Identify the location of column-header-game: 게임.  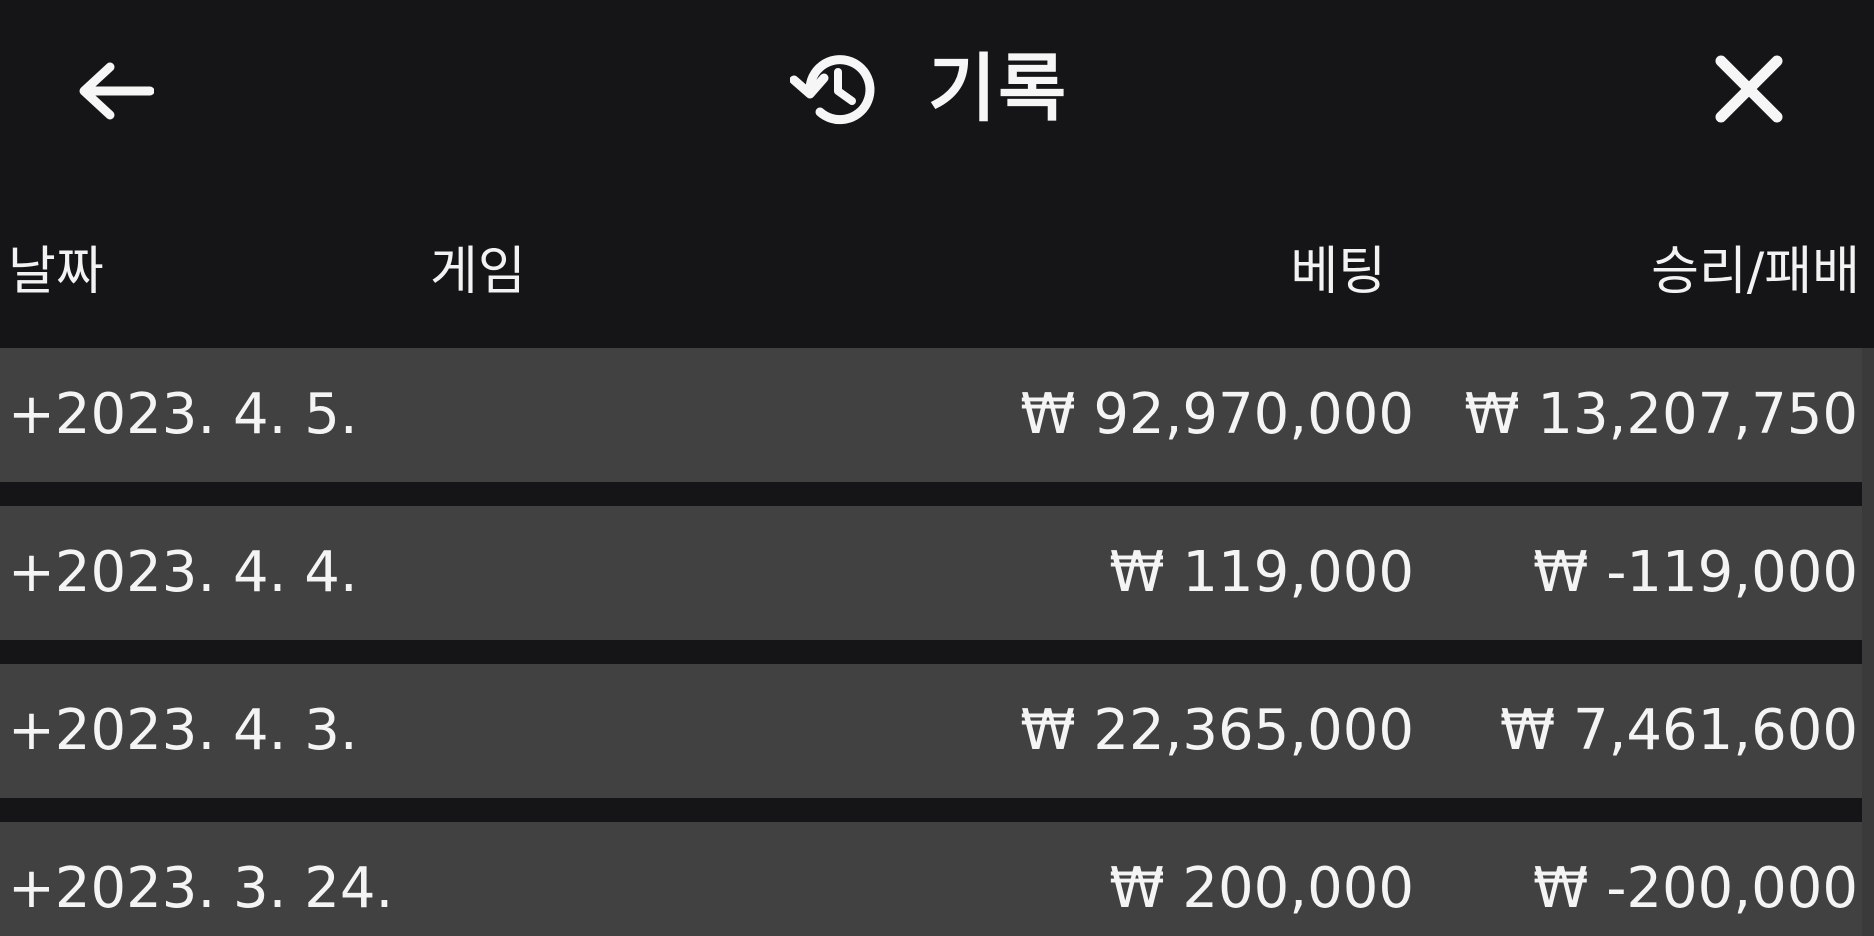
(478, 272).